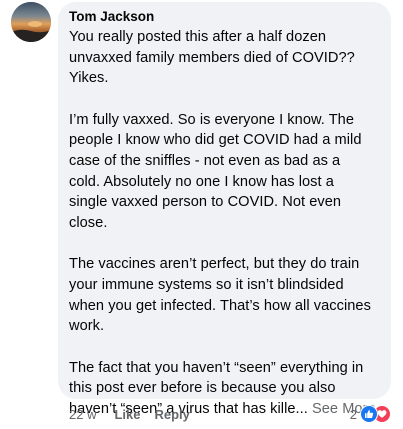 Image resolution: width=403 pixels, height=429 pixels. I want to click on avatar, so click(31, 22).